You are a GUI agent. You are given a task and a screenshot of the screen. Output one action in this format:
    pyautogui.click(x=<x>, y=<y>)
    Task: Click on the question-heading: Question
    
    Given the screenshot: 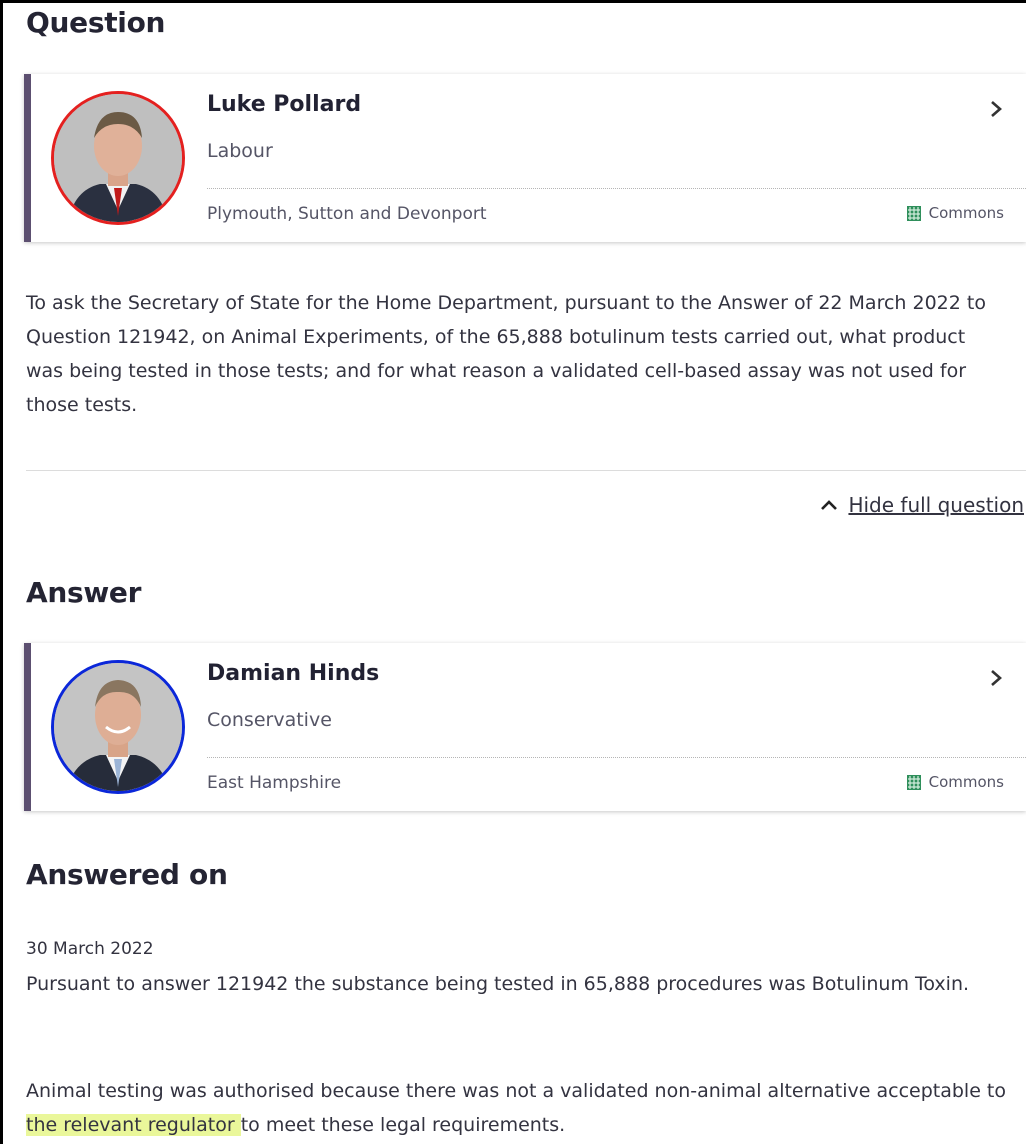 What is the action you would take?
    pyautogui.click(x=96, y=22)
    